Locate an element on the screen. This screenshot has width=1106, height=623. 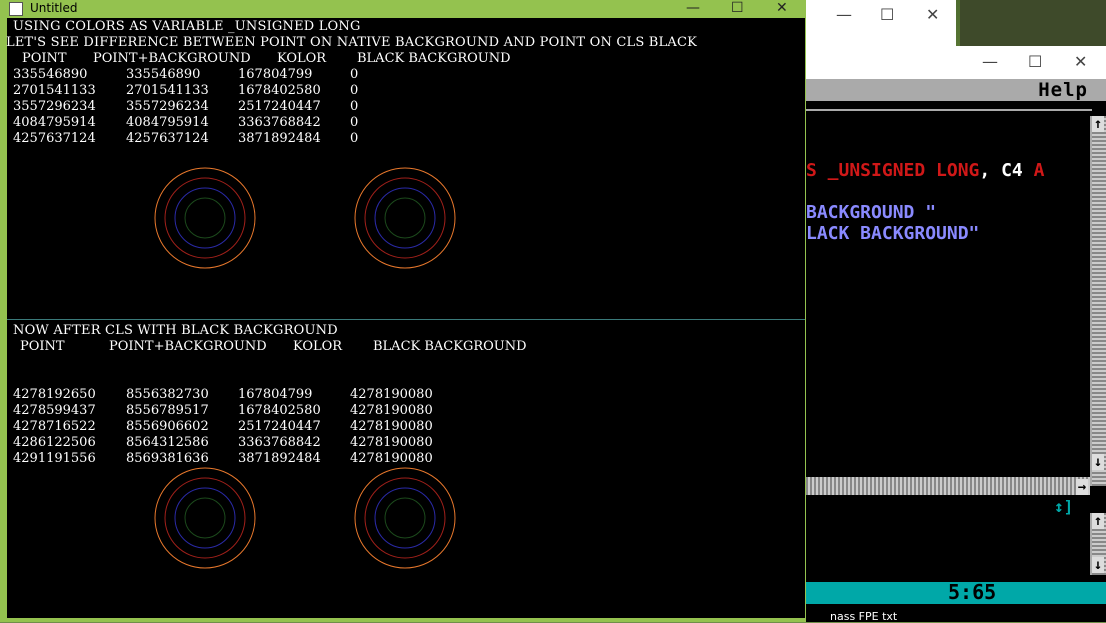
heading-line-1: USING COLORS AS VARIABLE _UNSIGNED LONG is located at coordinates (187, 26).